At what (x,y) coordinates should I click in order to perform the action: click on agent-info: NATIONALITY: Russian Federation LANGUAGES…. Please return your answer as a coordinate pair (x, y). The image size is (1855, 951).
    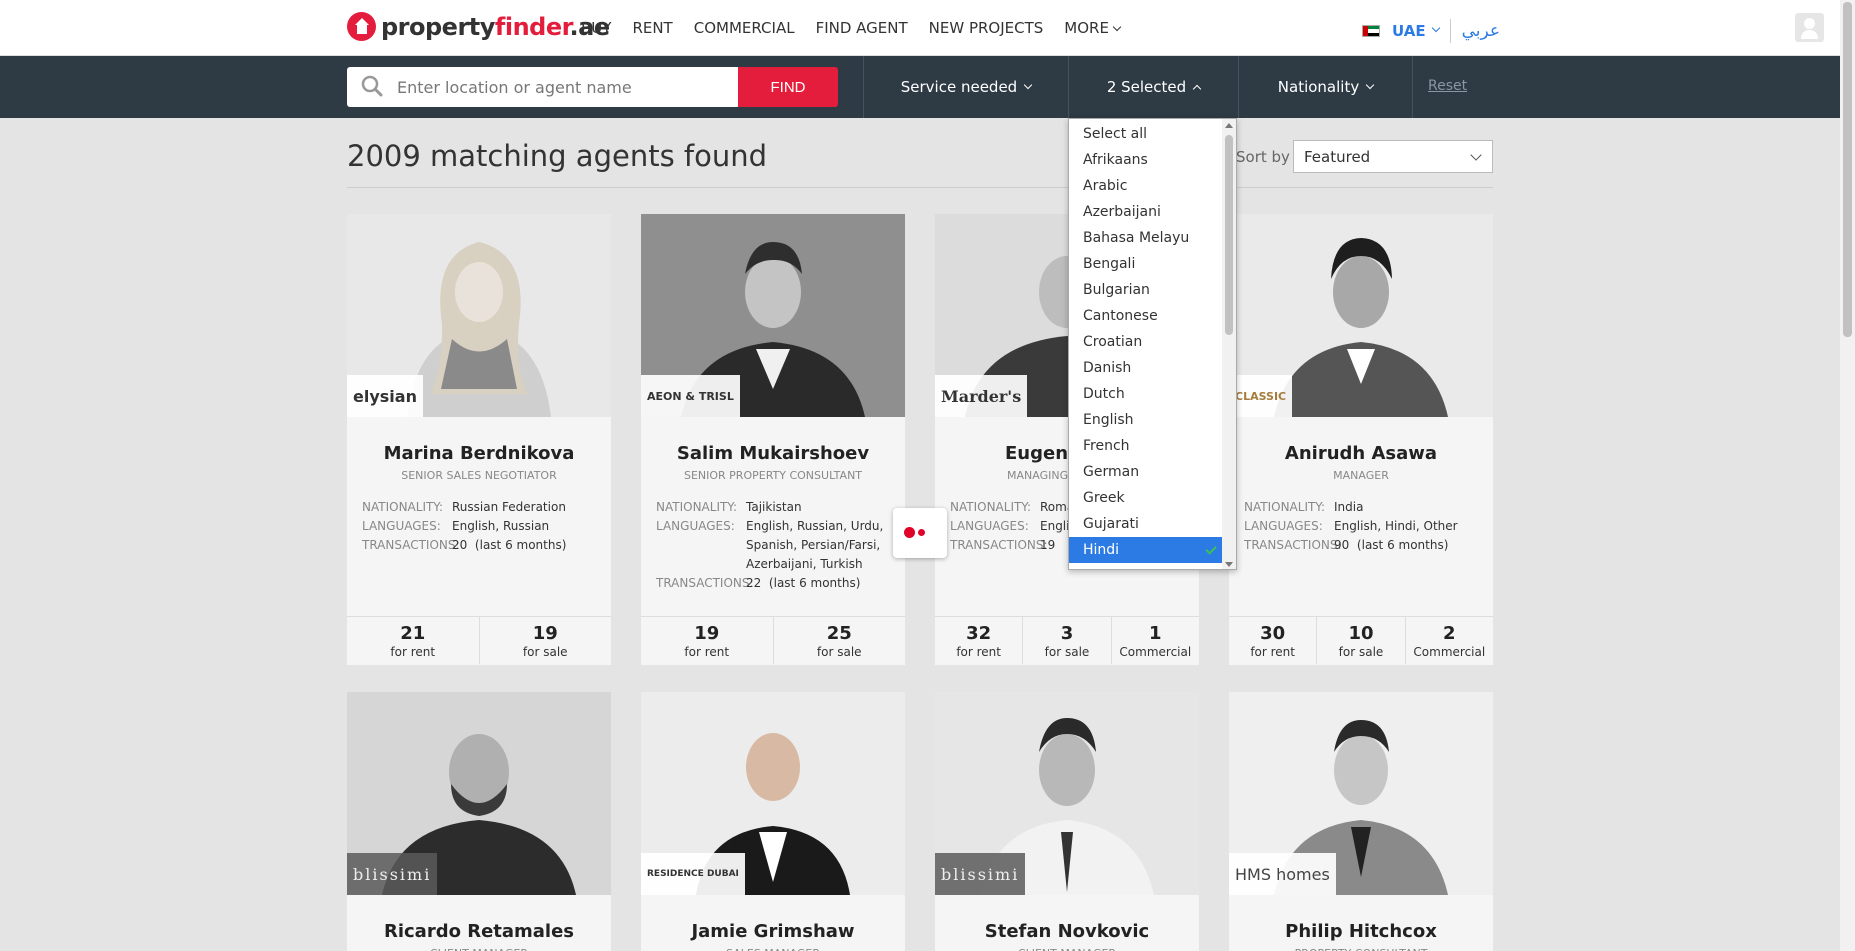
    Looking at the image, I should click on (464, 526).